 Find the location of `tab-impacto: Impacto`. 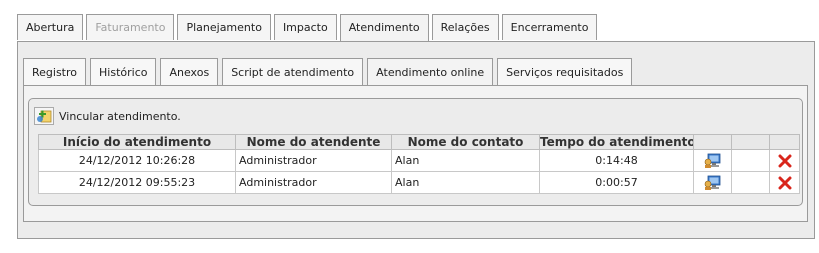

tab-impacto: Impacto is located at coordinates (305, 27).